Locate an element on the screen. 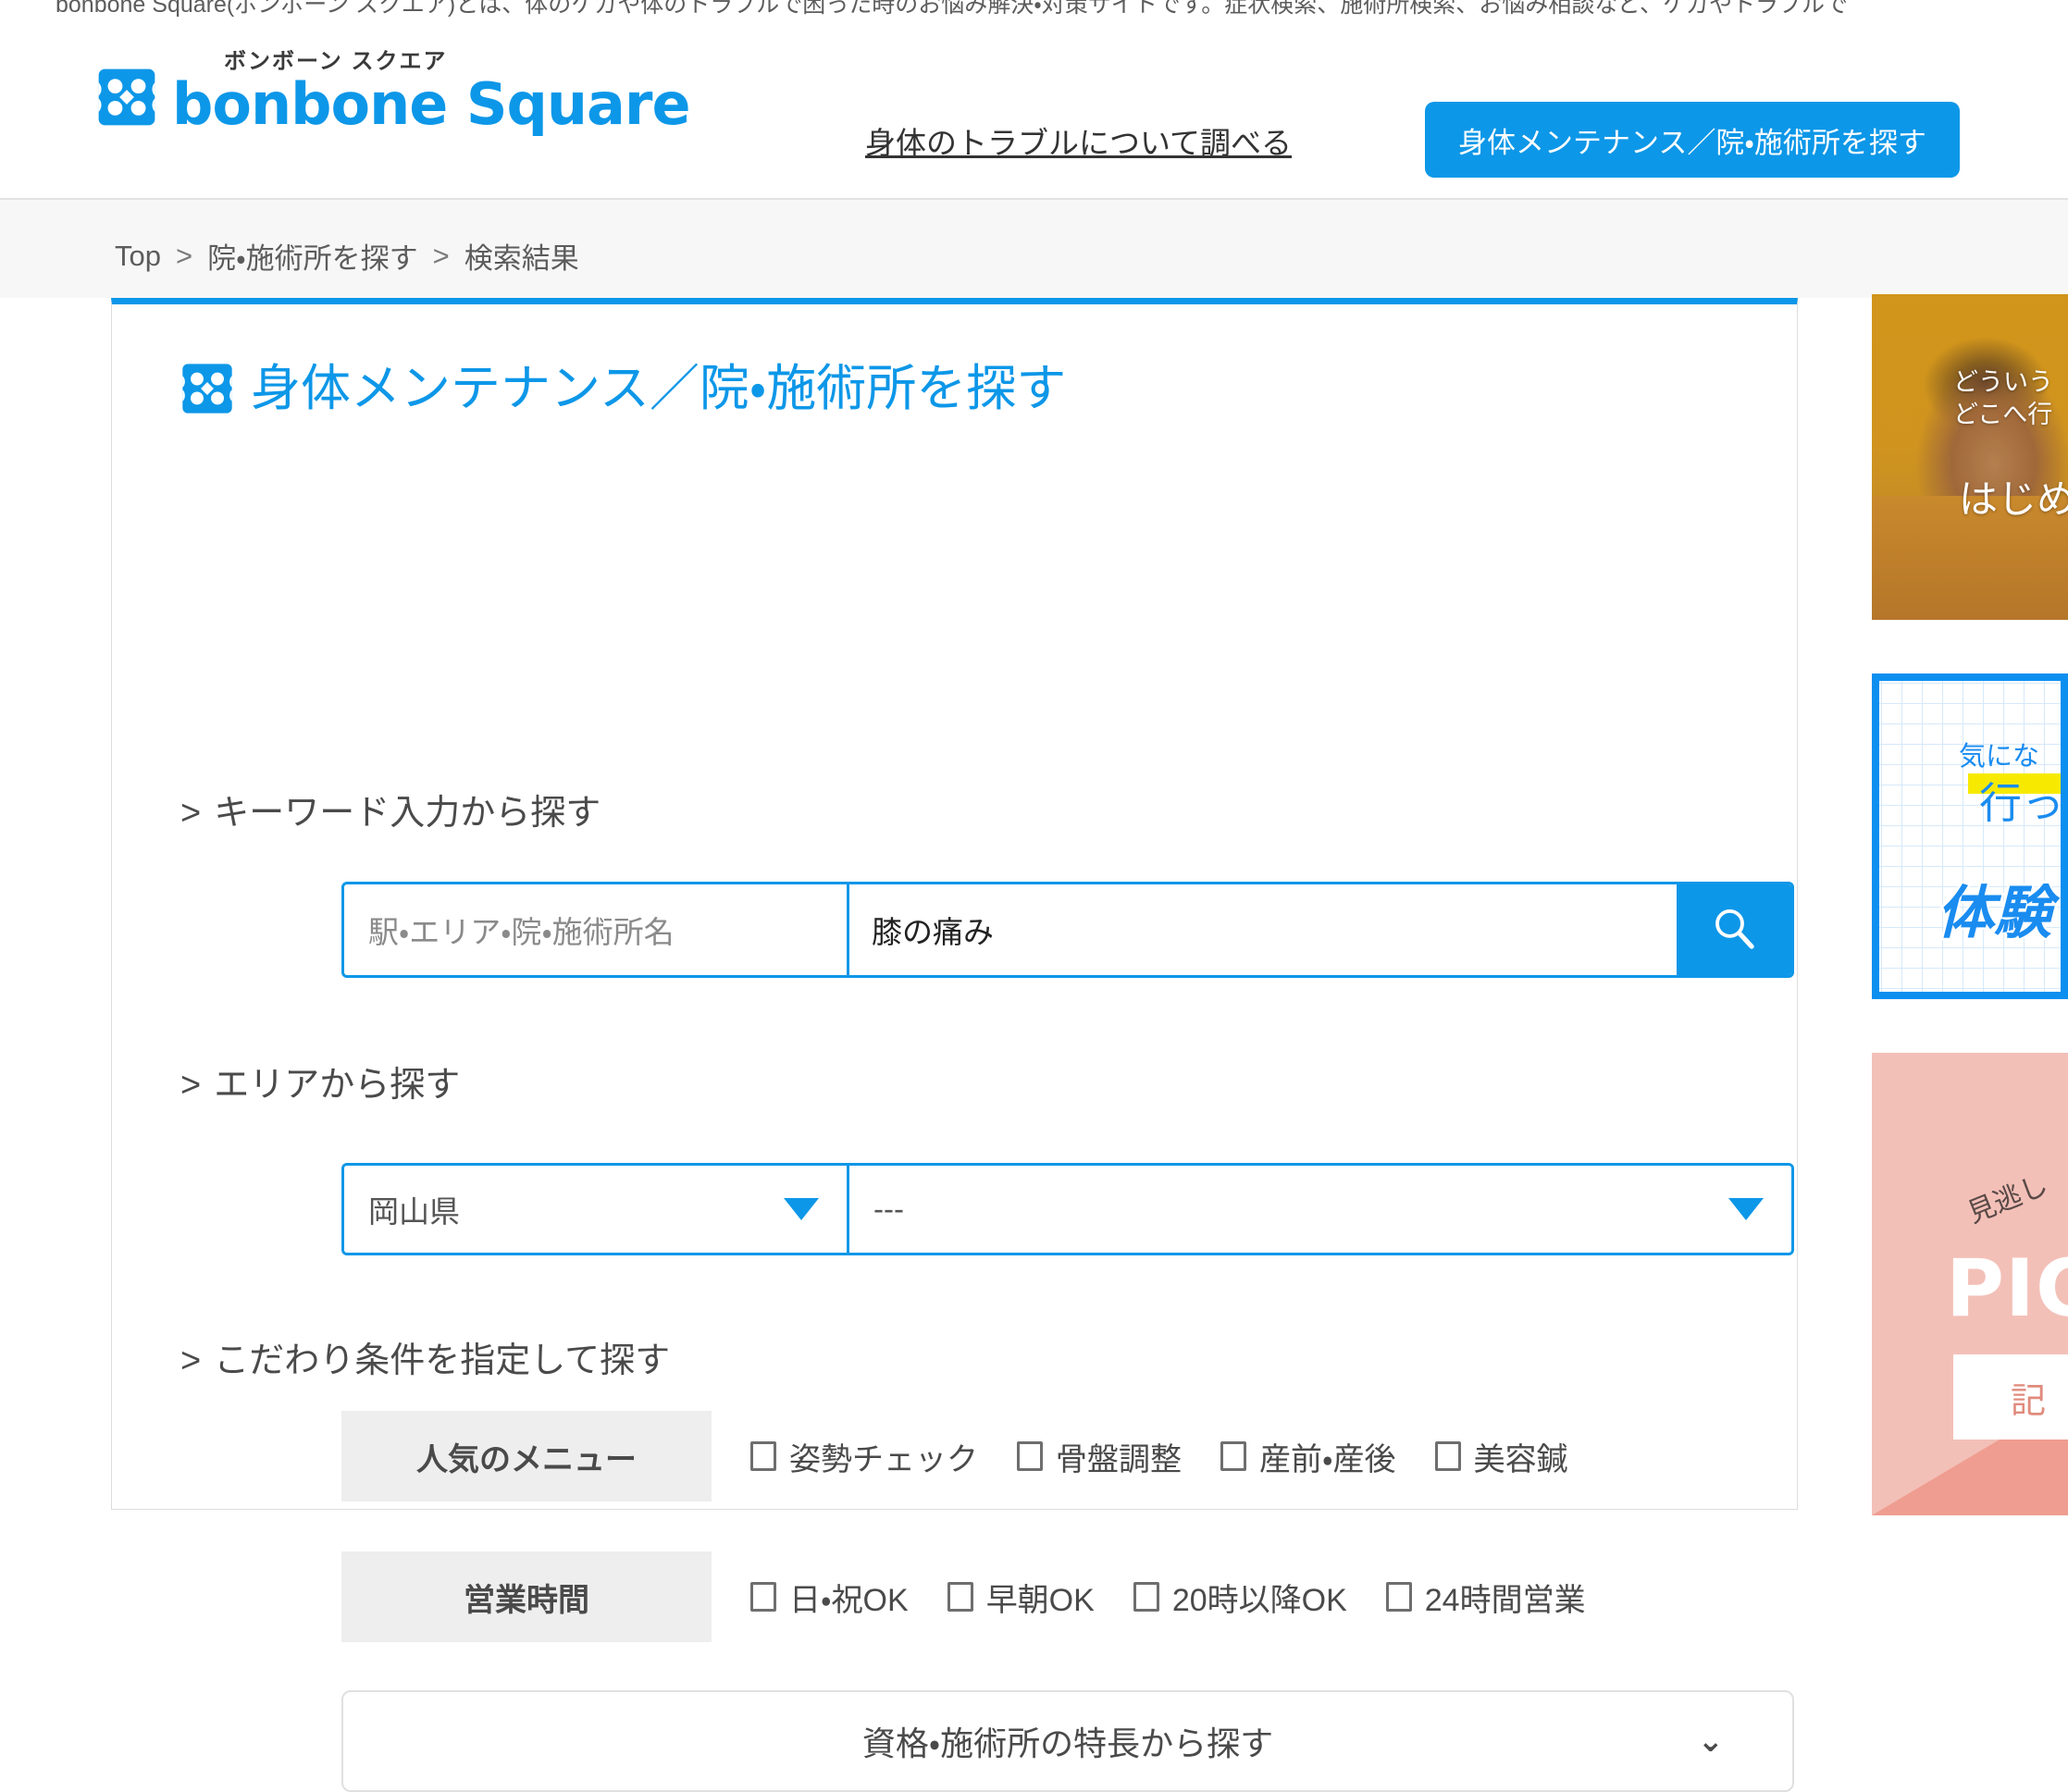 This screenshot has height=1792, width=2068. checkbox-label: 骨盤調整 is located at coordinates (1119, 1459).